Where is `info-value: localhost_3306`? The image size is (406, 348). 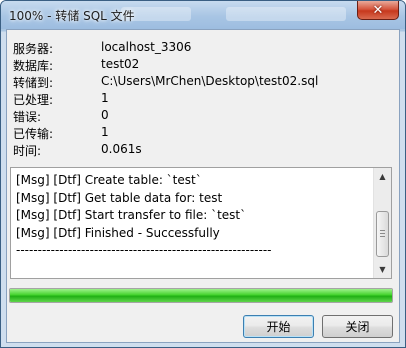
info-value: localhost_3306 is located at coordinates (146, 47).